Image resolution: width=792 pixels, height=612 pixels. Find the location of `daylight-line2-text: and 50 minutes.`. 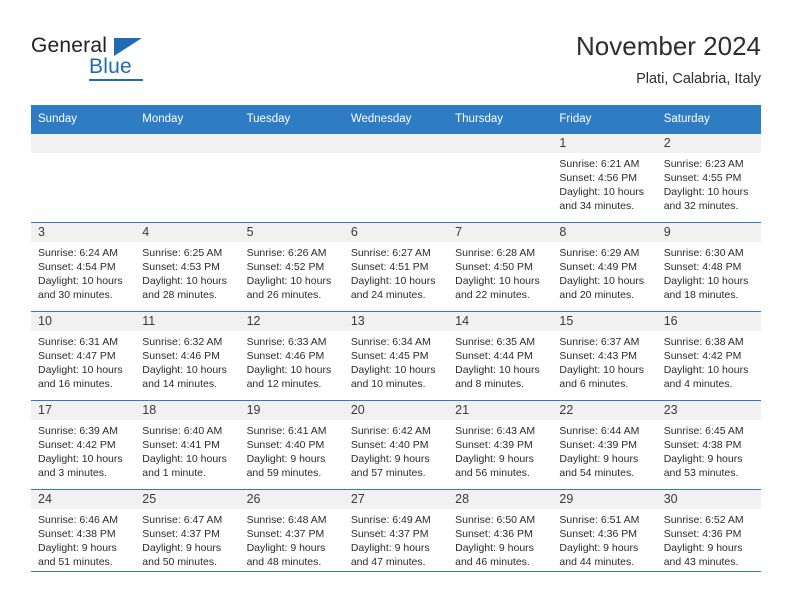

daylight-line2-text: and 50 minutes. is located at coordinates (179, 562).